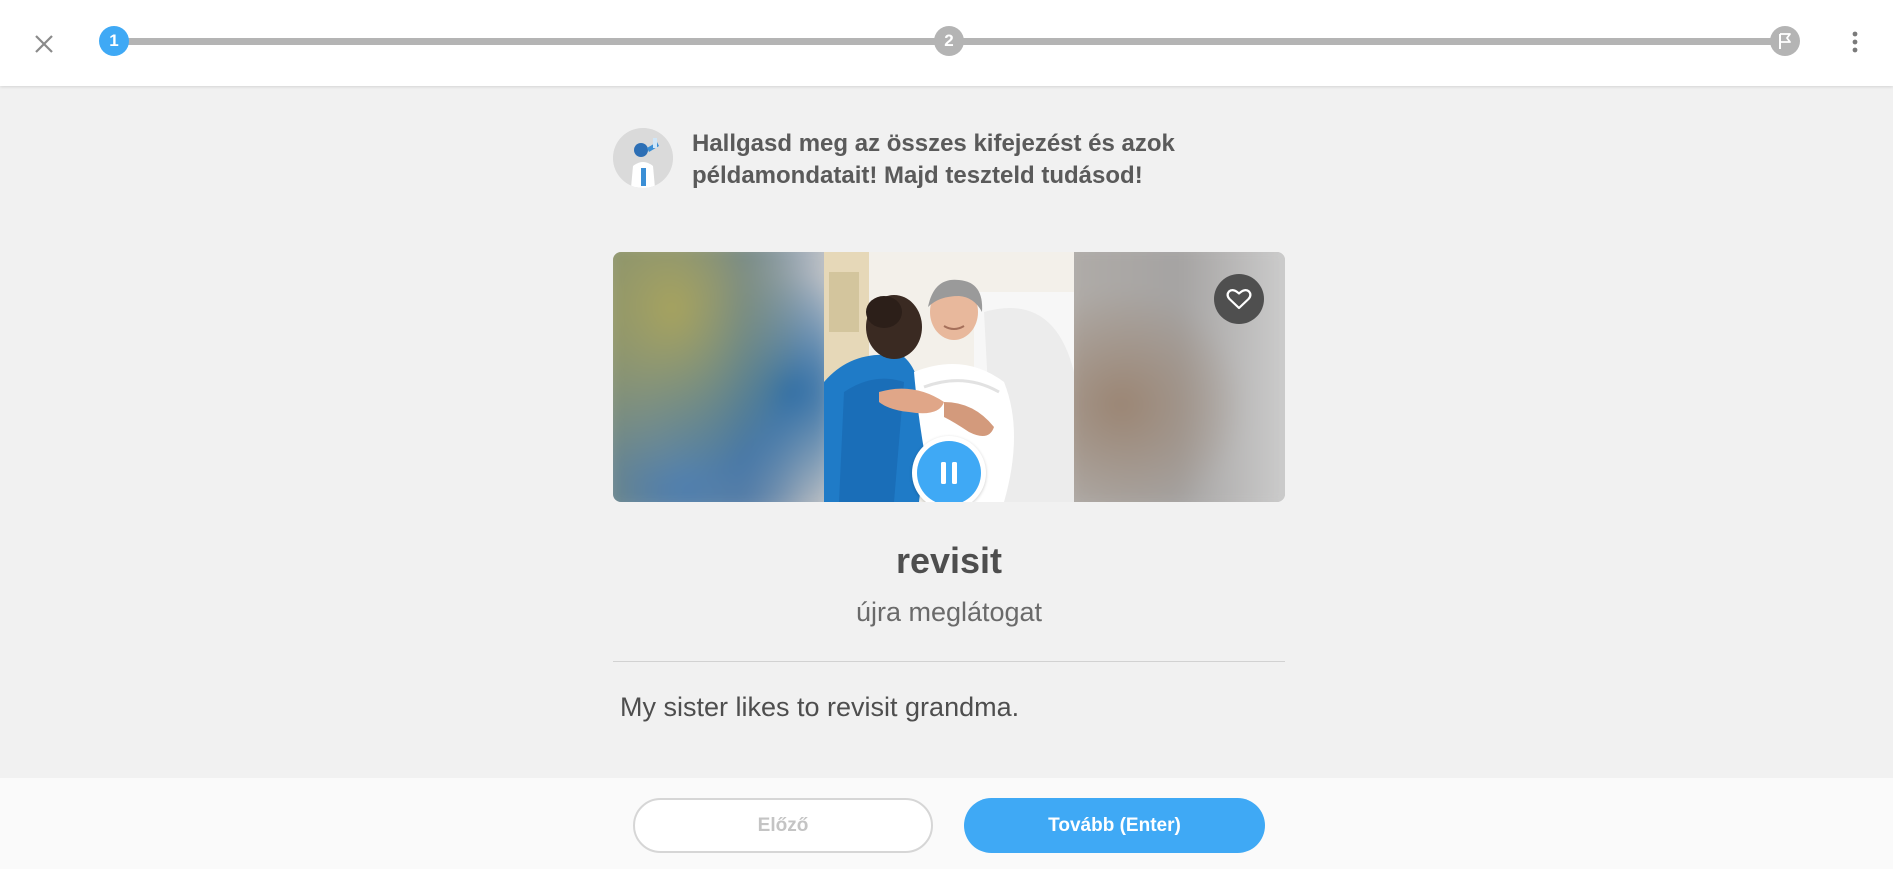 This screenshot has height=869, width=1893. I want to click on pause-icon, so click(949, 473).